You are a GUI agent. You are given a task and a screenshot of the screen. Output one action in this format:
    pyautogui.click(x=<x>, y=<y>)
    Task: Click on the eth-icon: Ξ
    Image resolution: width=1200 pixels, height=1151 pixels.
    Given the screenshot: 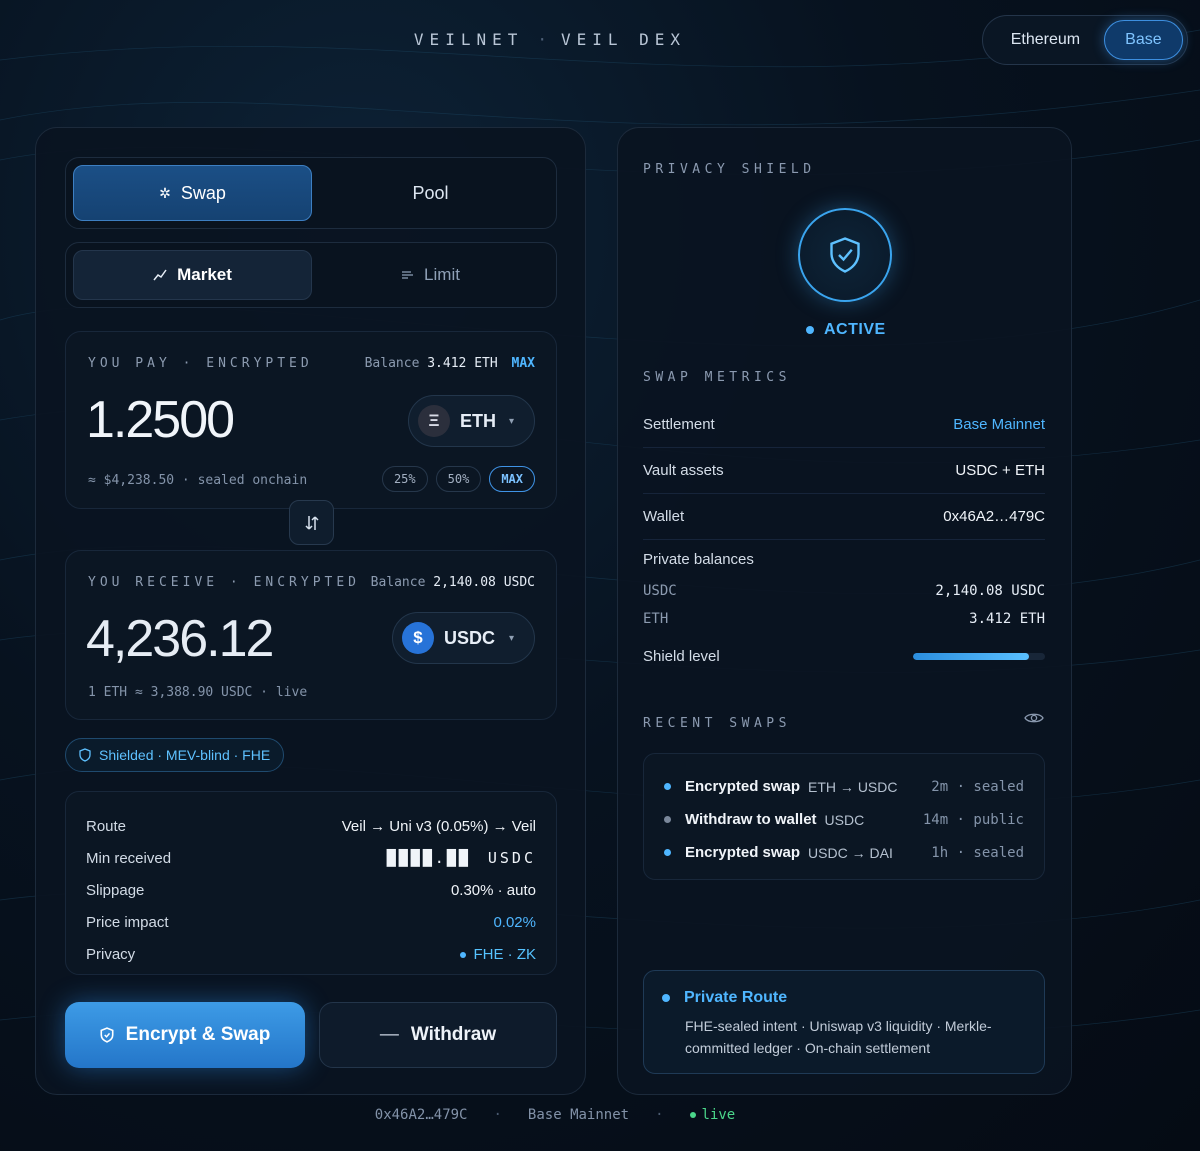 What is the action you would take?
    pyautogui.click(x=434, y=421)
    